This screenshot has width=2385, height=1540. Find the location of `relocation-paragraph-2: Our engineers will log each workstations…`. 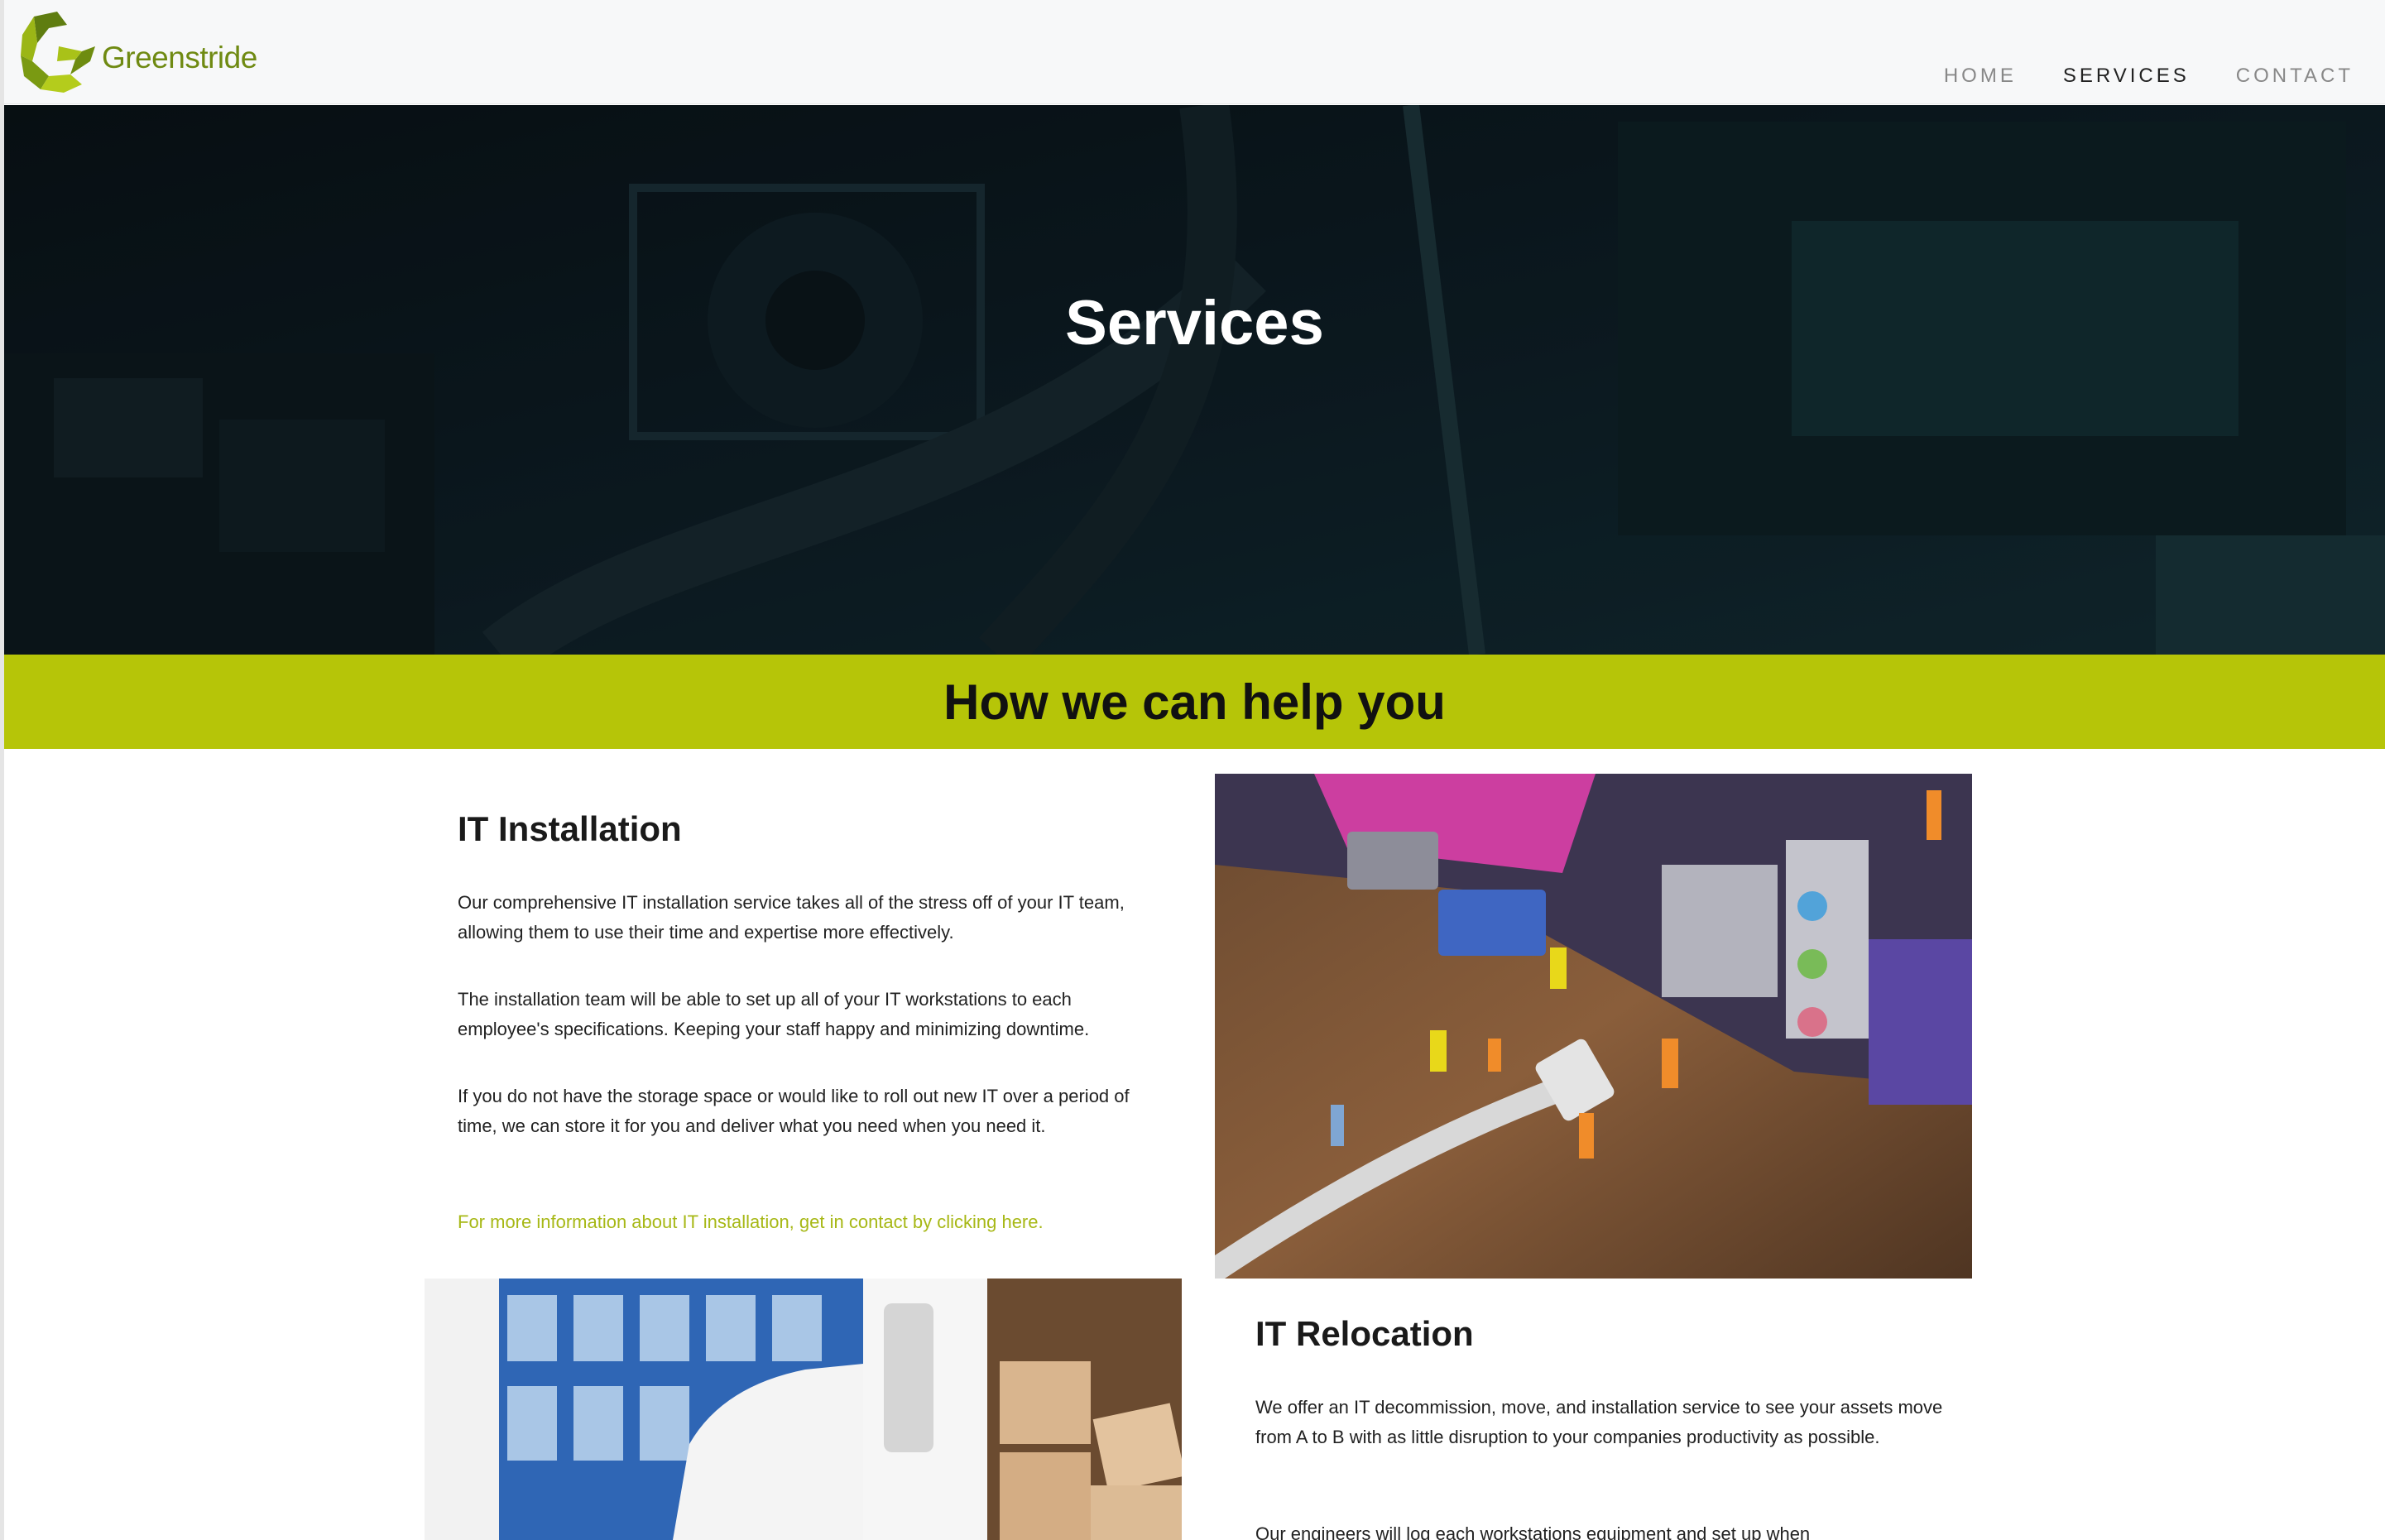

relocation-paragraph-2: Our engineers will log each workstations… is located at coordinates (1533, 1532).